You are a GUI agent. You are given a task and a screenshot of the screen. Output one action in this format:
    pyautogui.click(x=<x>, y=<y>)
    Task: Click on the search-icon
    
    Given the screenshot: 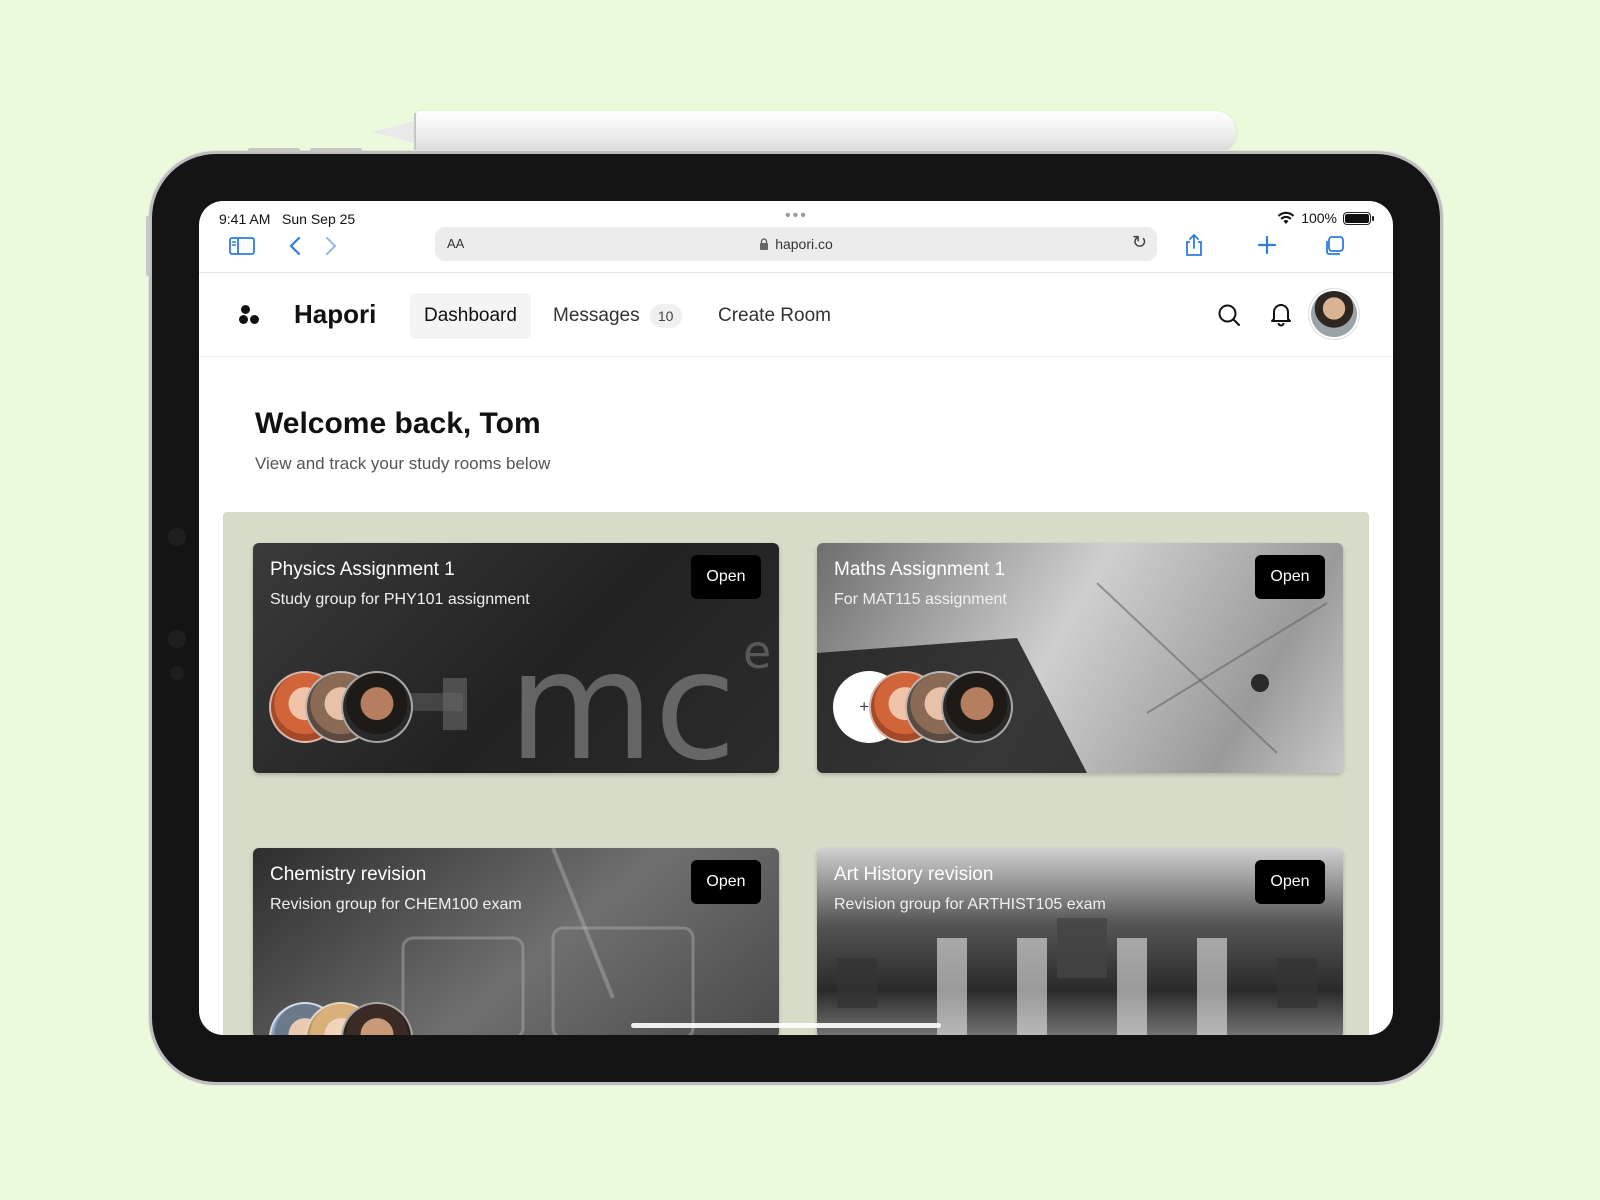 What is the action you would take?
    pyautogui.click(x=1229, y=315)
    